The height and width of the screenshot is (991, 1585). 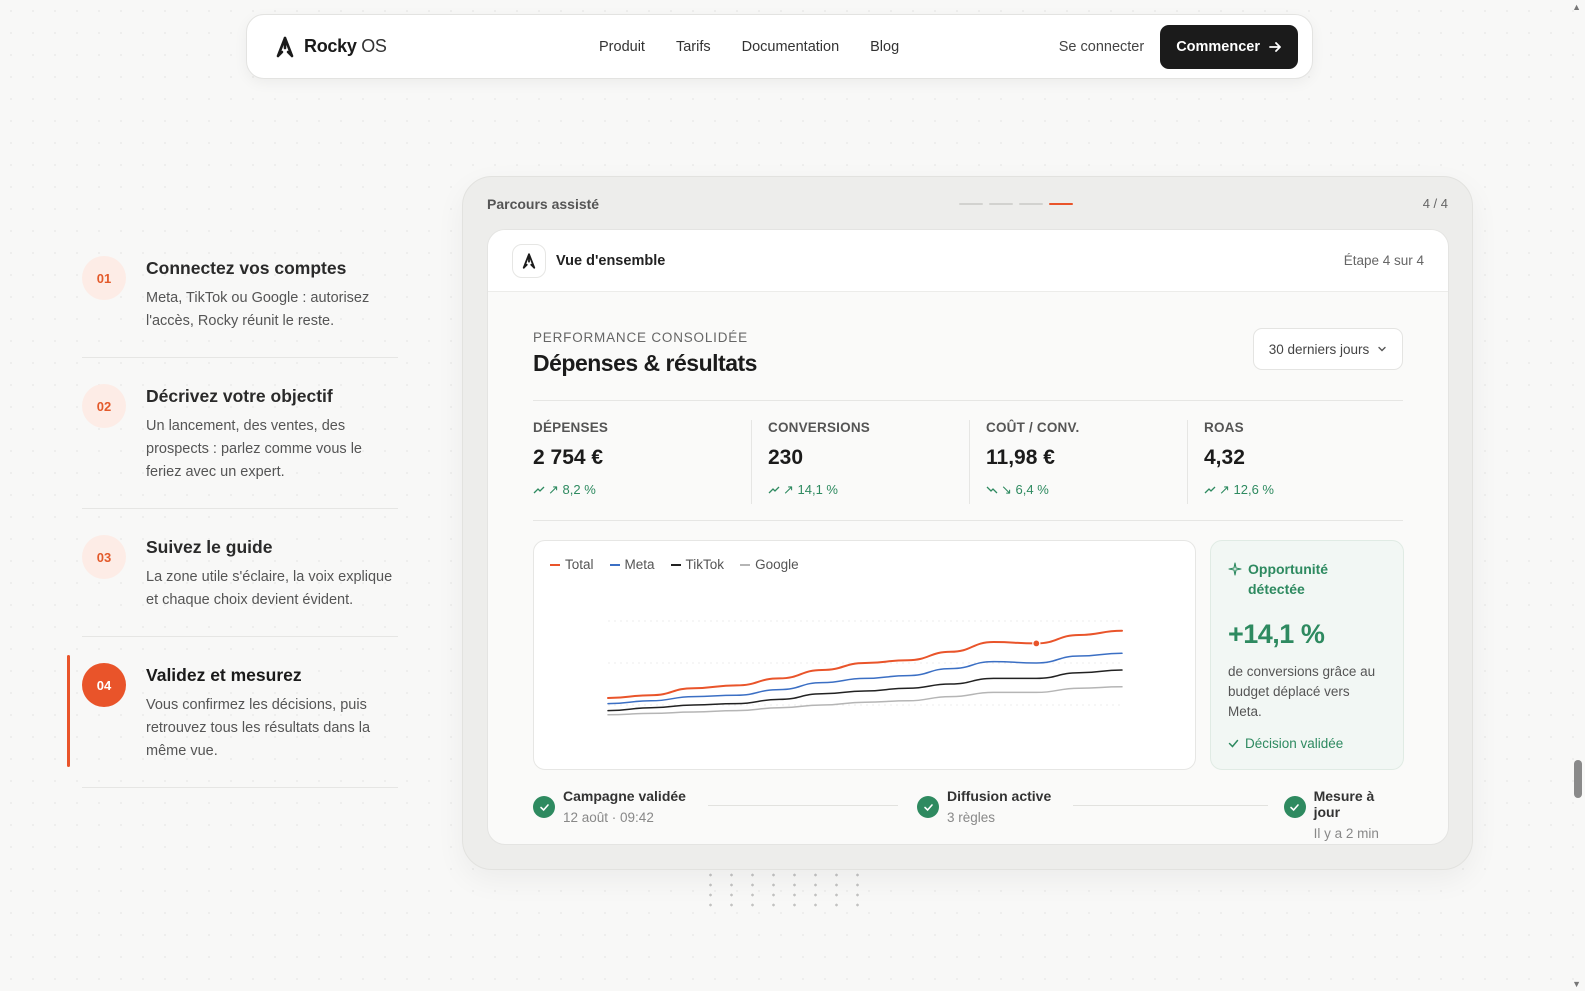 What do you see at coordinates (1307, 743) in the screenshot?
I see `decision-validated: Décision validée` at bounding box center [1307, 743].